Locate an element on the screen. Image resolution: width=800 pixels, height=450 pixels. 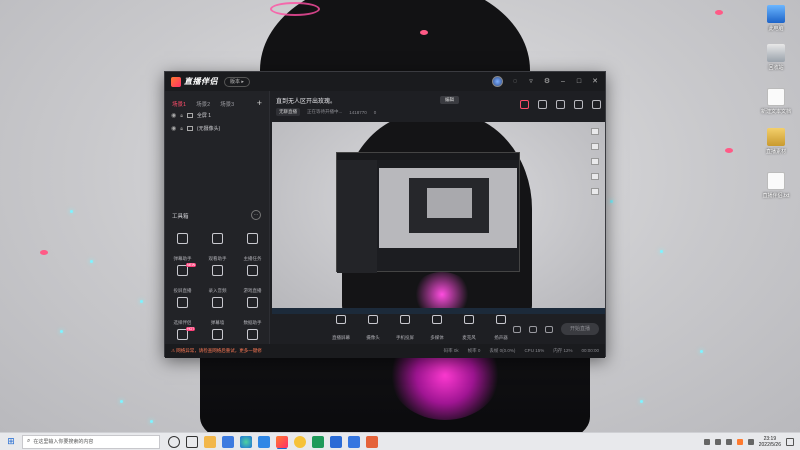
tray-arrow-icon is located at coordinates (706, 441).